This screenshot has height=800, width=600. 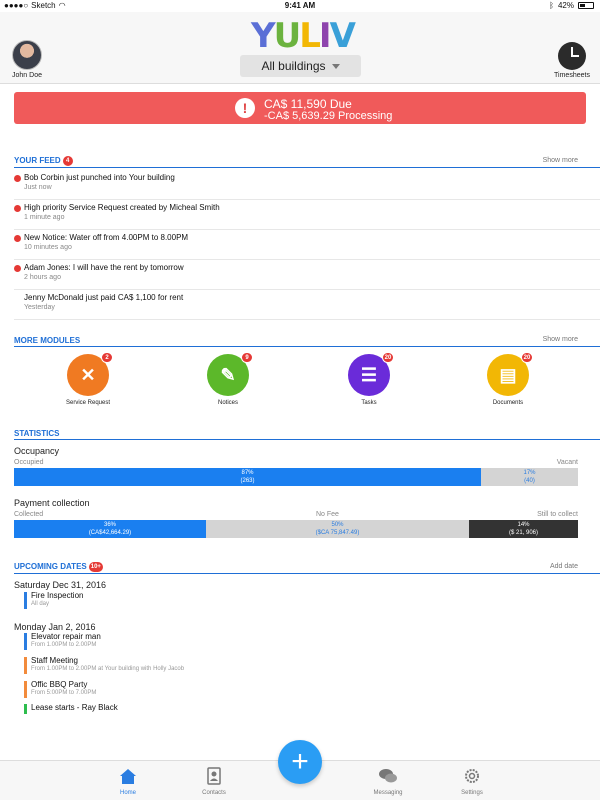 What do you see at coordinates (247, 477) in the screenshot?
I see `occupied-bar: 87% (263)` at bounding box center [247, 477].